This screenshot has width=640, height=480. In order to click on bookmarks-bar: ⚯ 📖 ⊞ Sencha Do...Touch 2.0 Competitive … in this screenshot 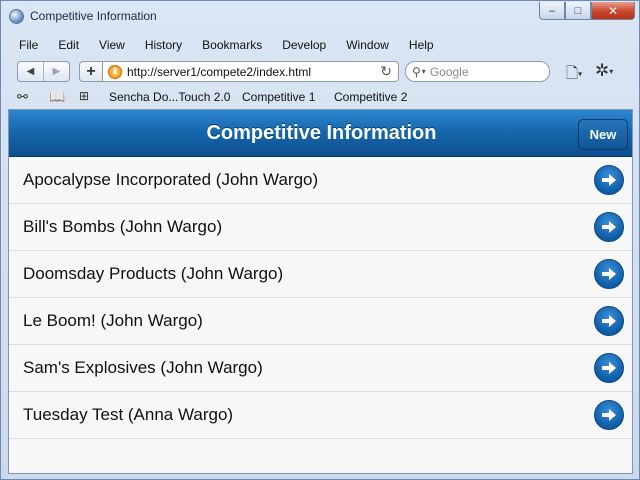, I will do `click(320, 97)`.